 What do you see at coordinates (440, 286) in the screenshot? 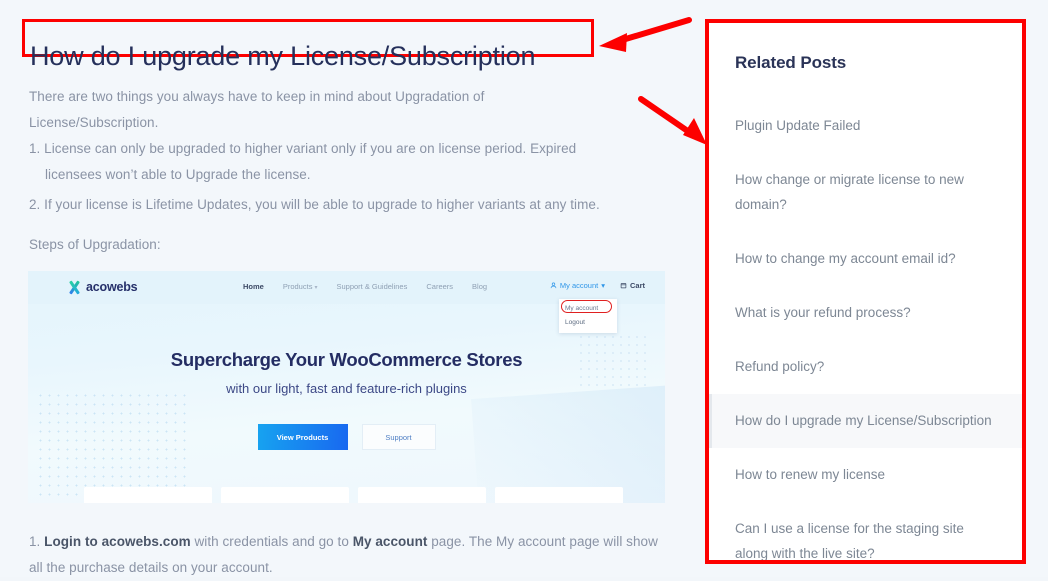
I see `nav-link-careers: Careers` at bounding box center [440, 286].